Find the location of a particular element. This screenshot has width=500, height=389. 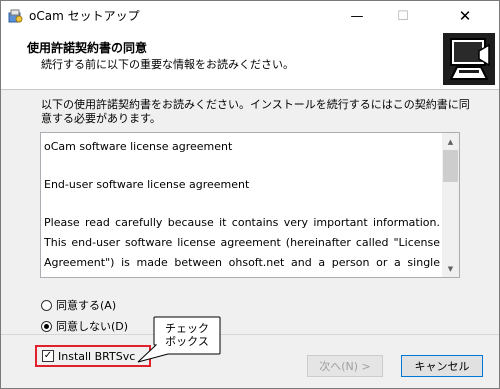

agree-radio-label: 同意する(A) is located at coordinates (86, 305).